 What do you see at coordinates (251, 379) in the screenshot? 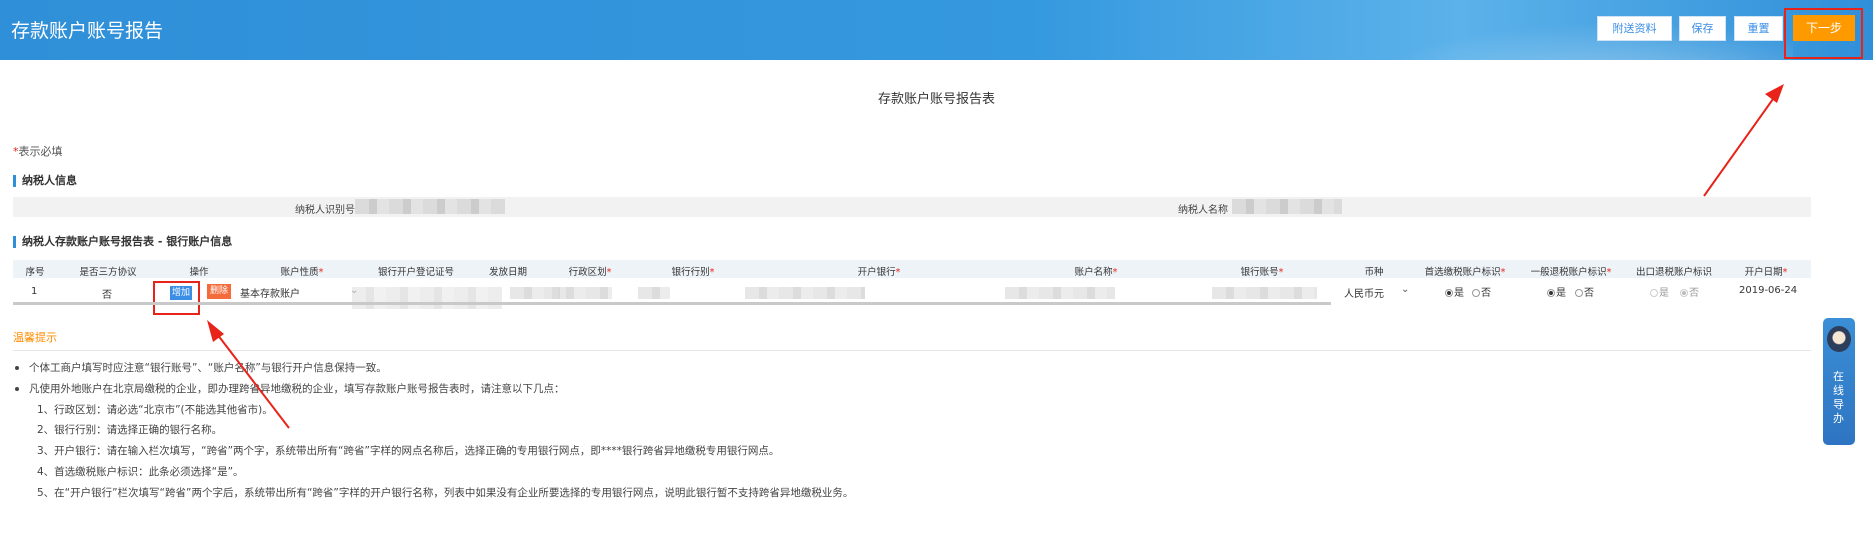
I see `arrow-line-add` at bounding box center [251, 379].